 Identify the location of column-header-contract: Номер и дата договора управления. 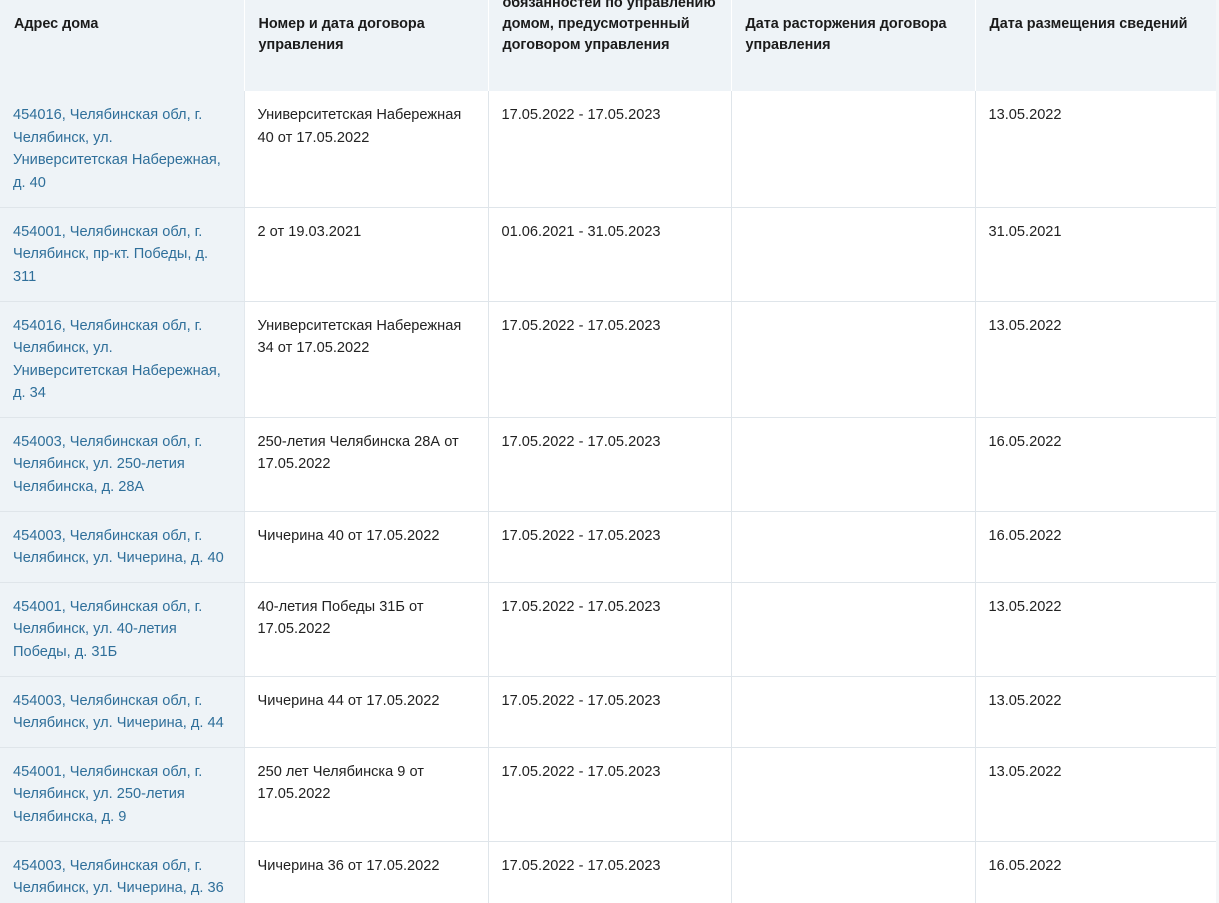
(366, 45).